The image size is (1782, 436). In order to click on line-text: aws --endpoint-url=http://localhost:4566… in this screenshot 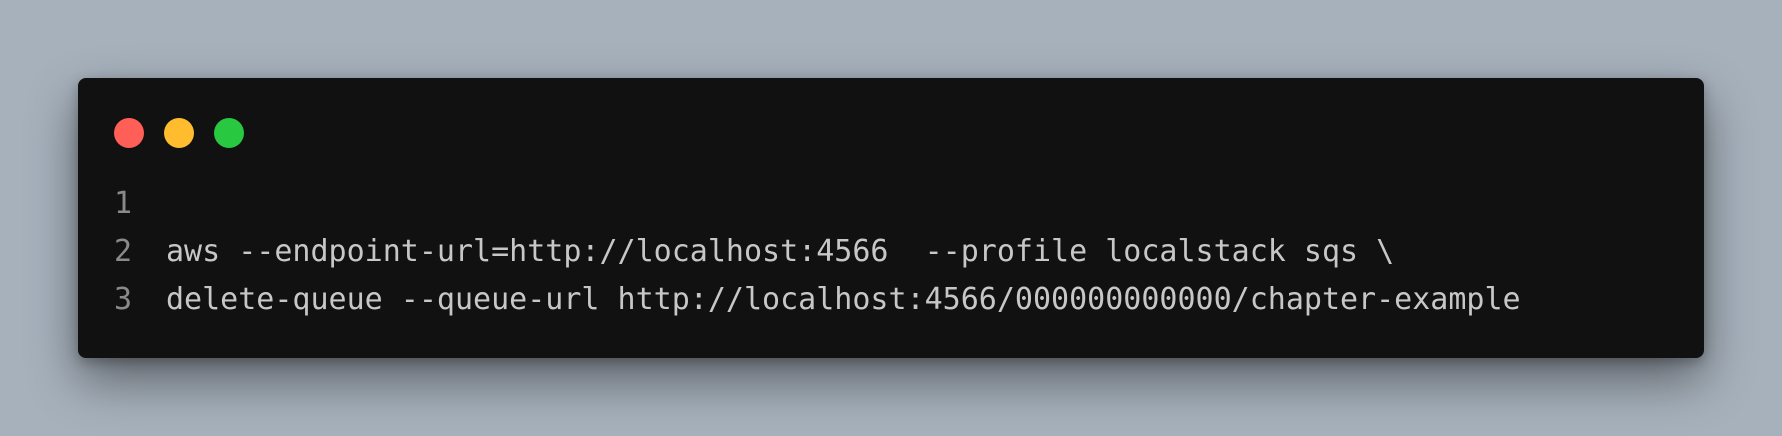, I will do `click(780, 251)`.